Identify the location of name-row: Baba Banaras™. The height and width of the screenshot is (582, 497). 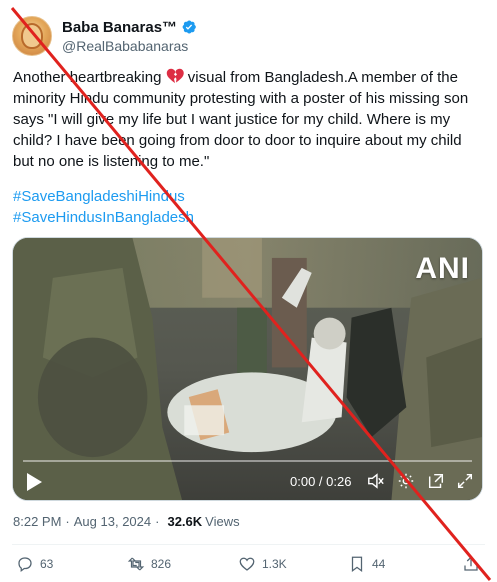
(129, 27).